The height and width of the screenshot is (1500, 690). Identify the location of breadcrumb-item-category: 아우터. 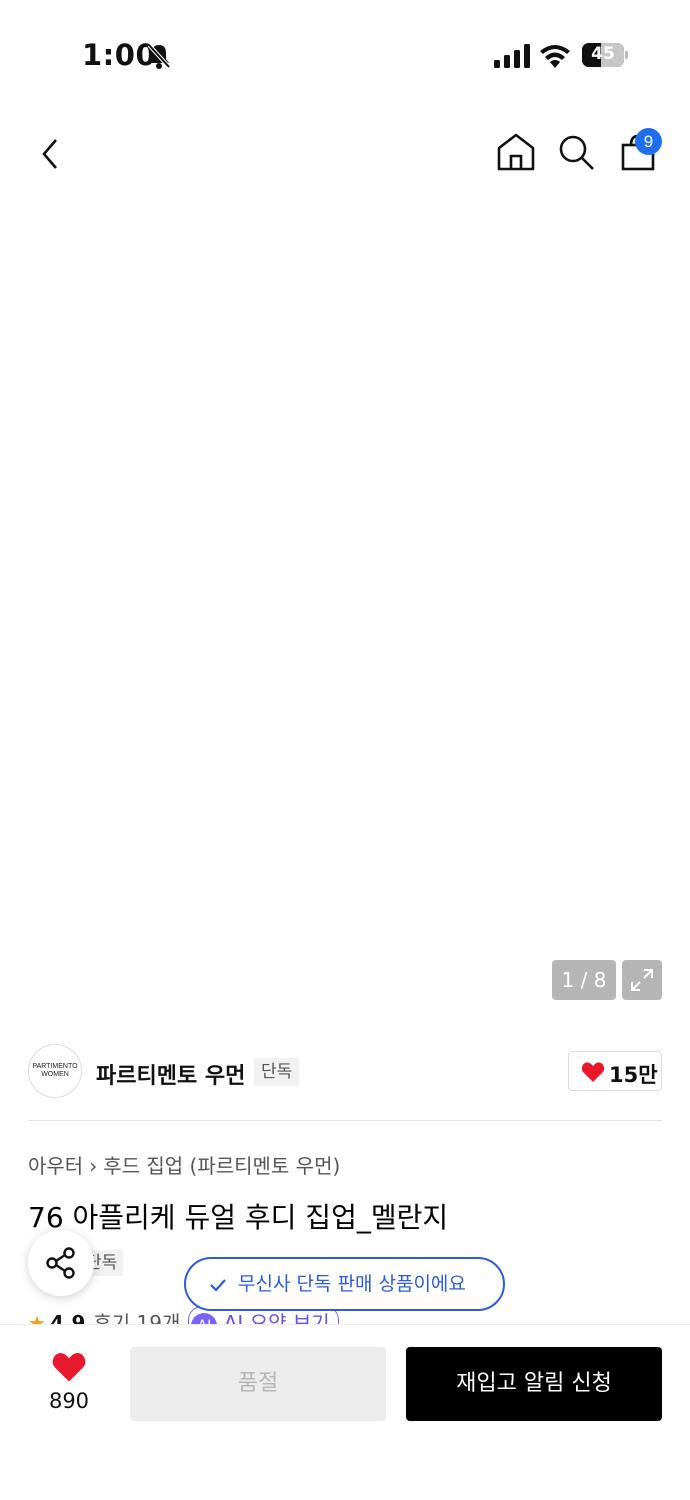
(55, 1166).